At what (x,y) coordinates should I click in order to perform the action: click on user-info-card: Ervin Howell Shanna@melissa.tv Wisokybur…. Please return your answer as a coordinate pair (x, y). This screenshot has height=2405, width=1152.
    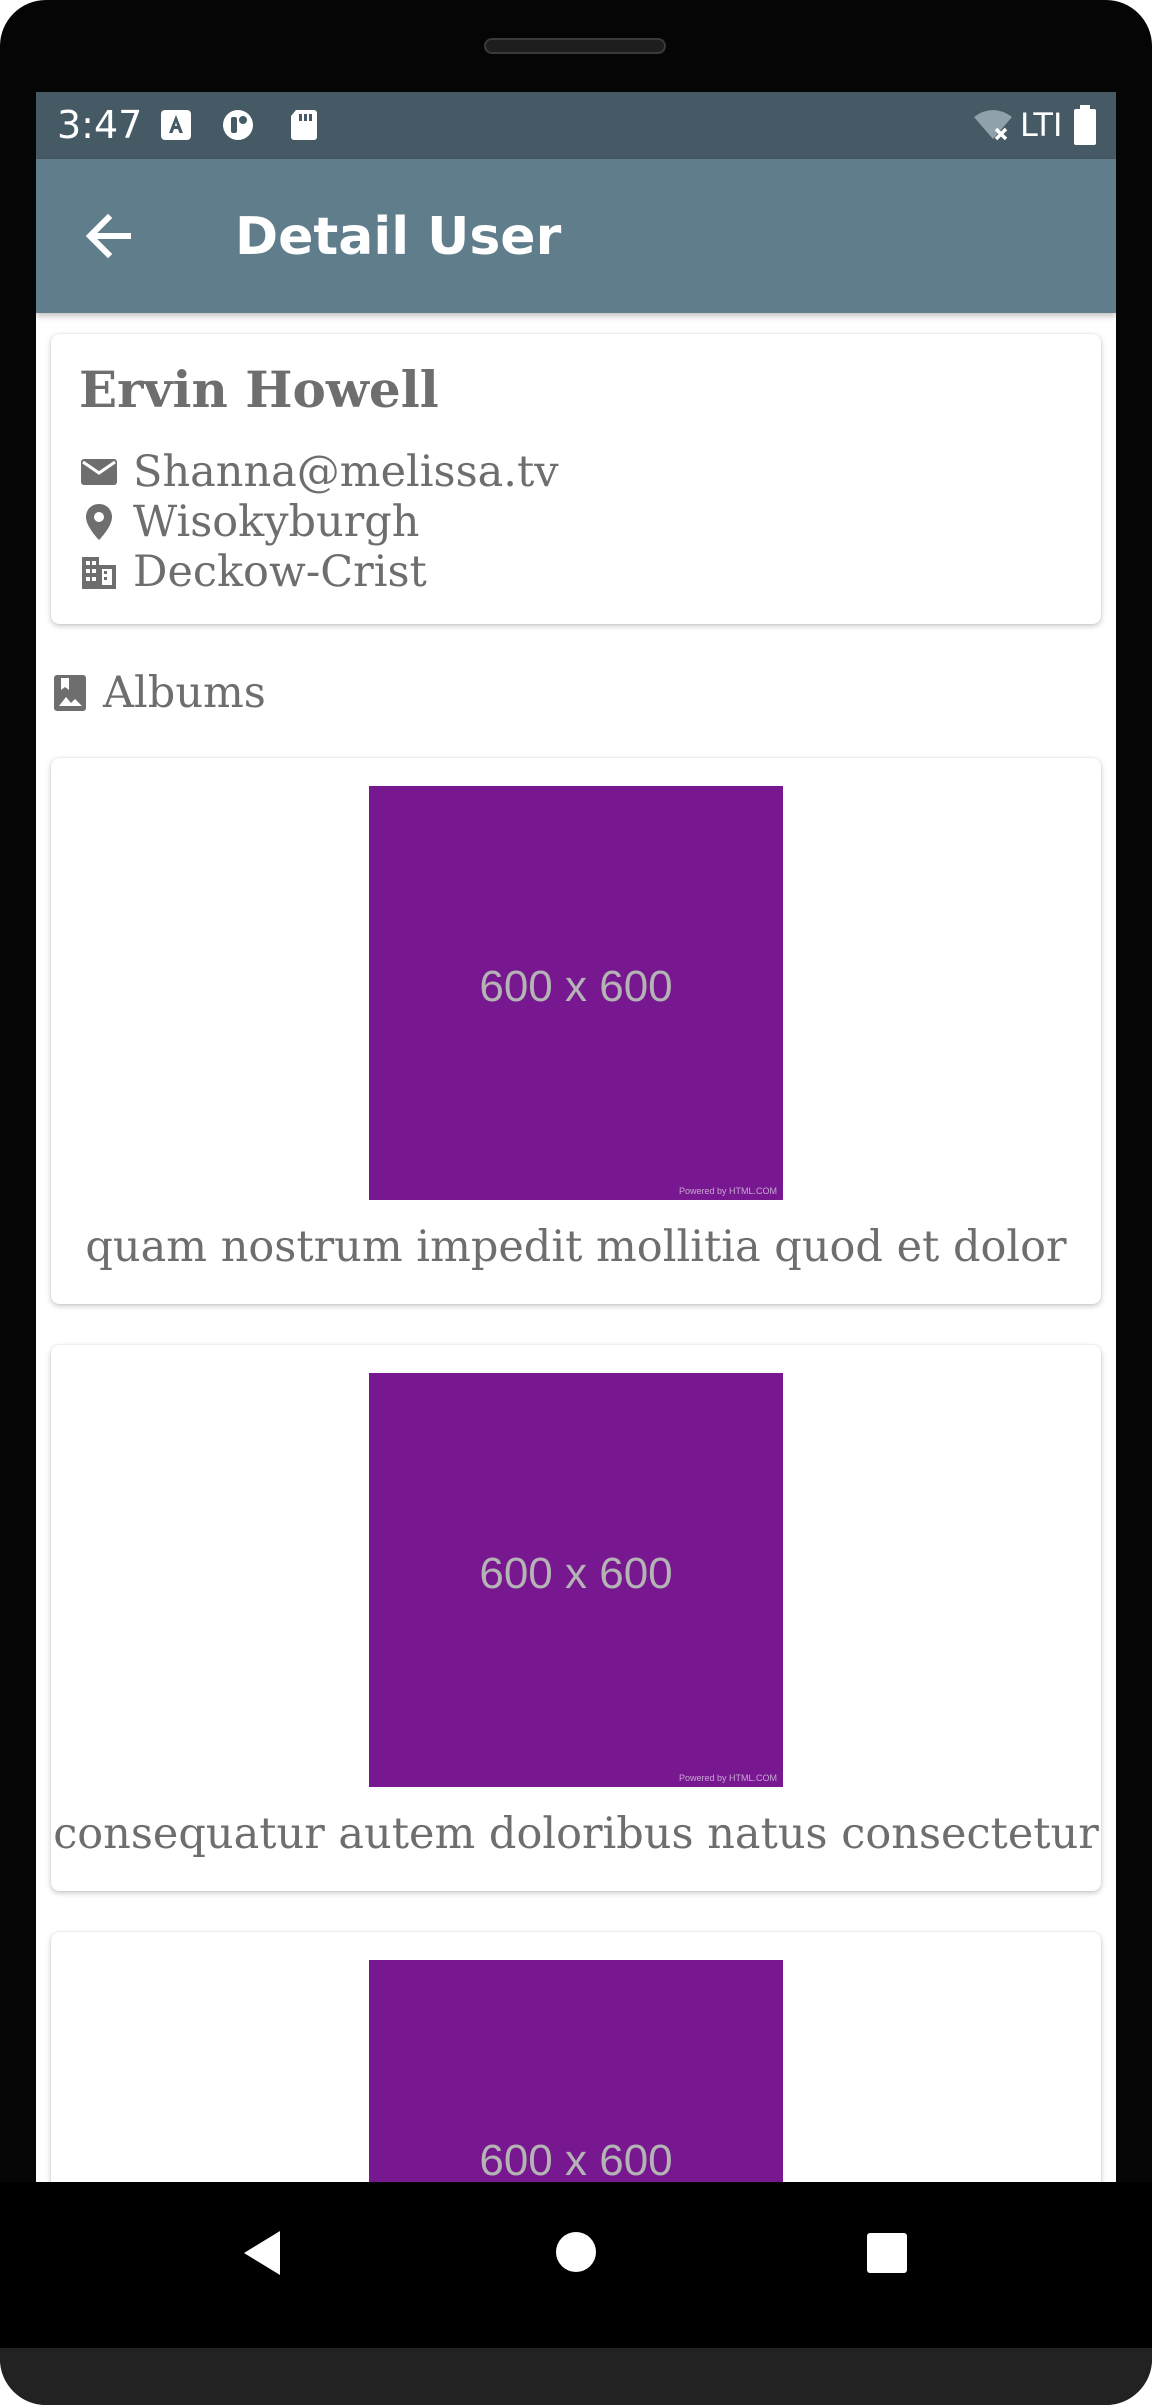
    Looking at the image, I should click on (576, 479).